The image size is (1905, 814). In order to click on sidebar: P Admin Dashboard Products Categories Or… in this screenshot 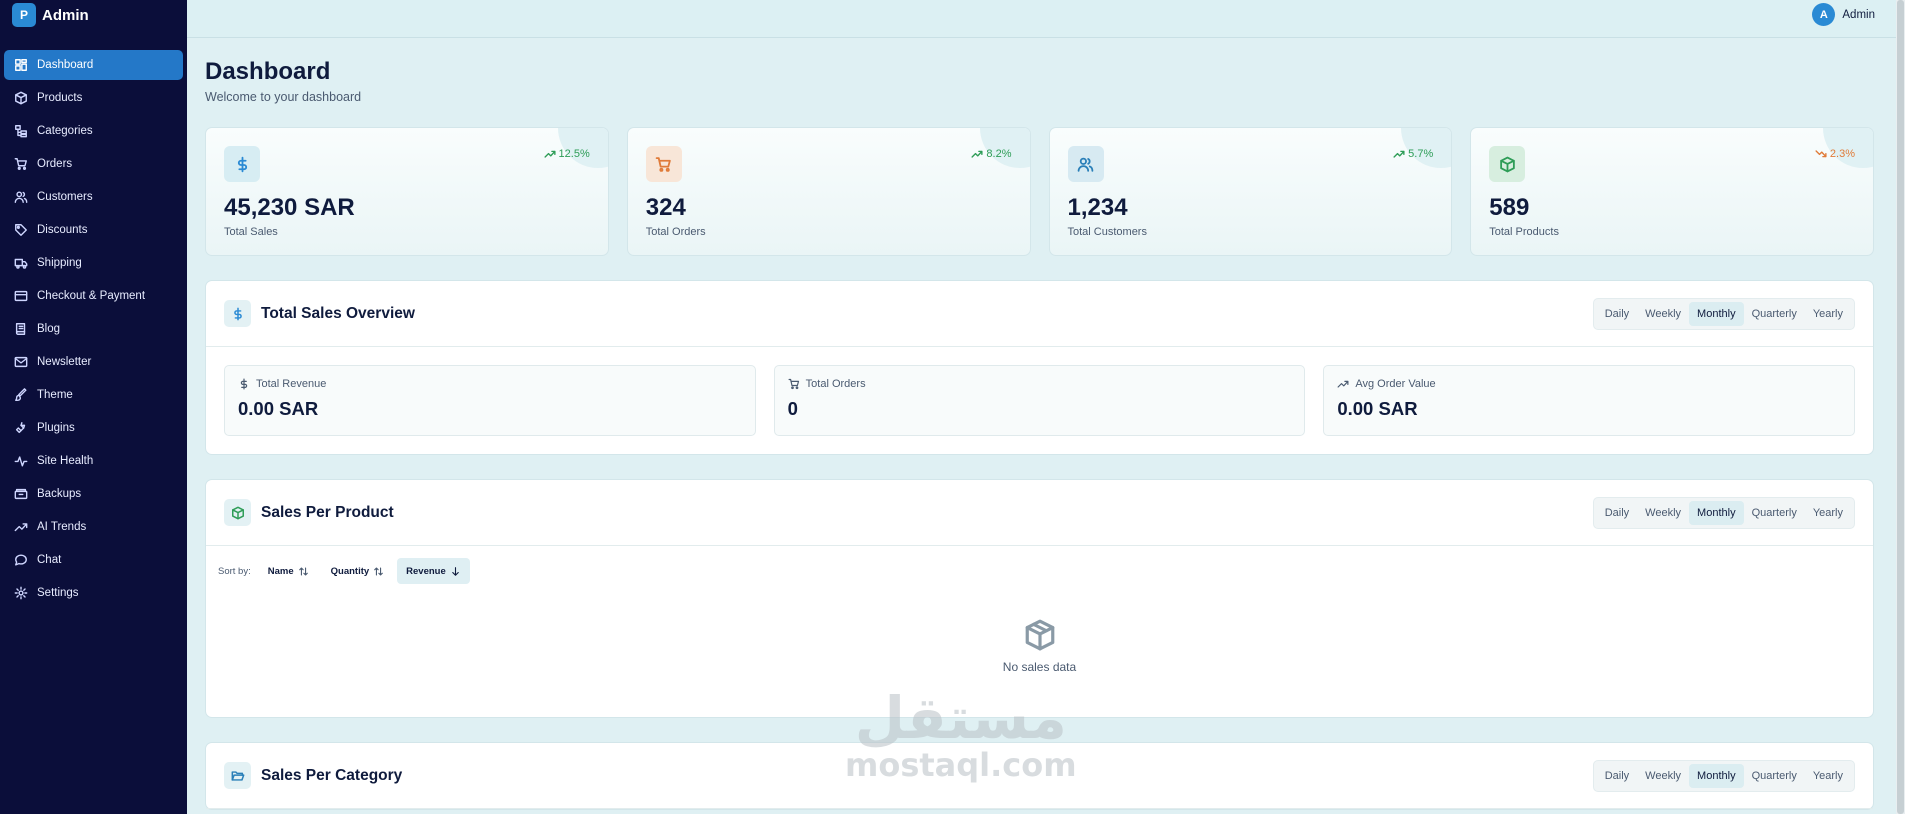, I will do `click(93, 407)`.